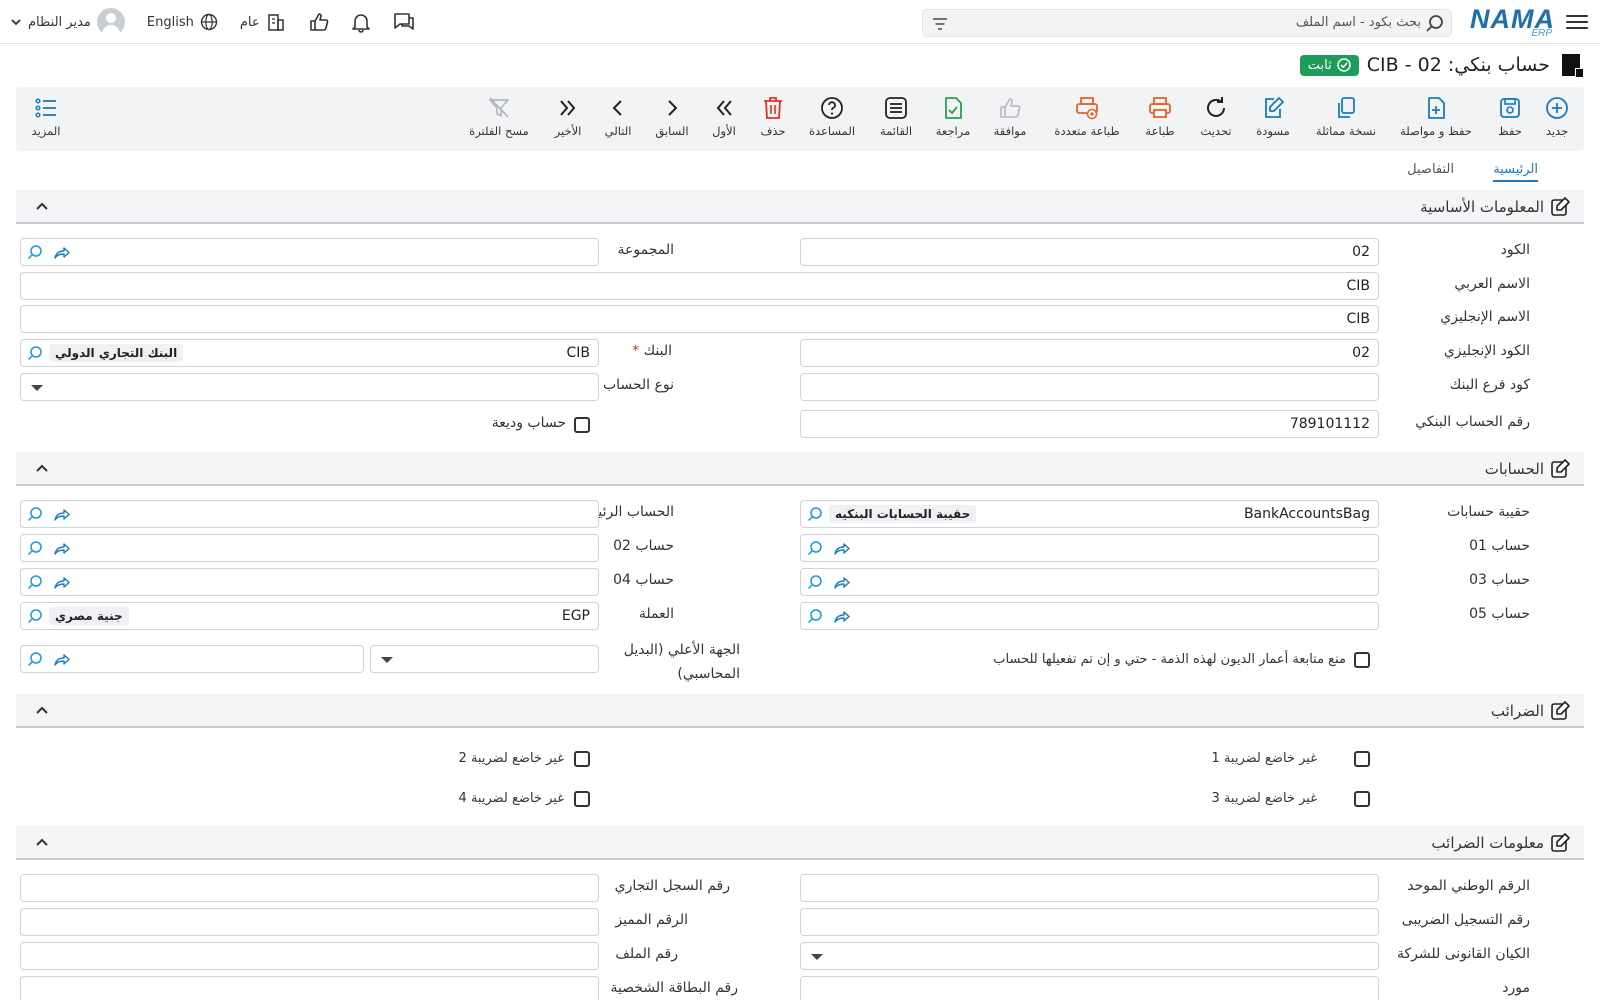 Image resolution: width=1600 pixels, height=1000 pixels. What do you see at coordinates (89, 616) in the screenshot?
I see `currency-name-tag: جنية مصري` at bounding box center [89, 616].